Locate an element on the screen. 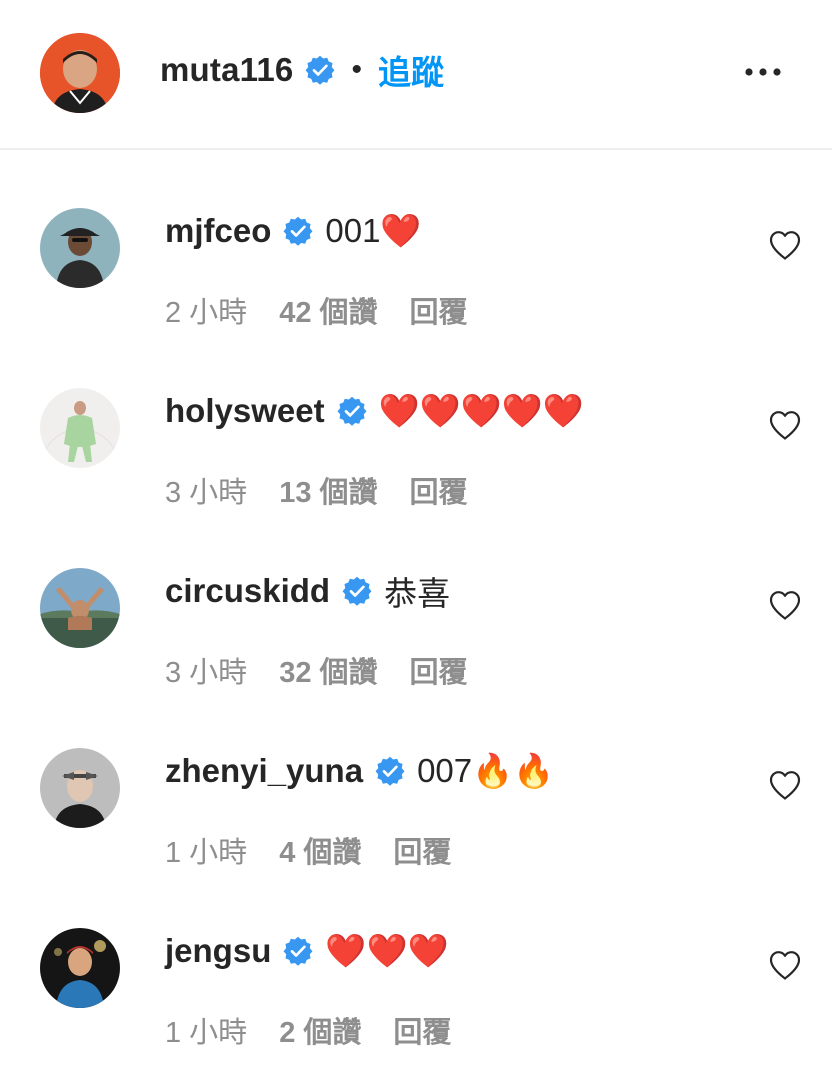  commenter-username: jengsu is located at coordinates (218, 951).